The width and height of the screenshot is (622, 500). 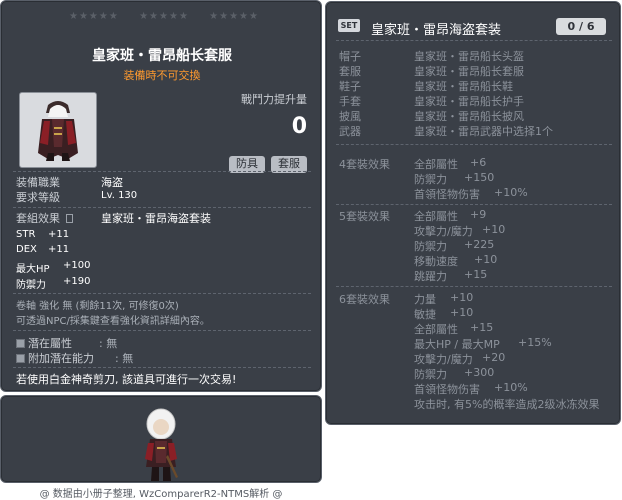 What do you see at coordinates (350, 131) in the screenshot?
I see `set-piece-slot: 武器` at bounding box center [350, 131].